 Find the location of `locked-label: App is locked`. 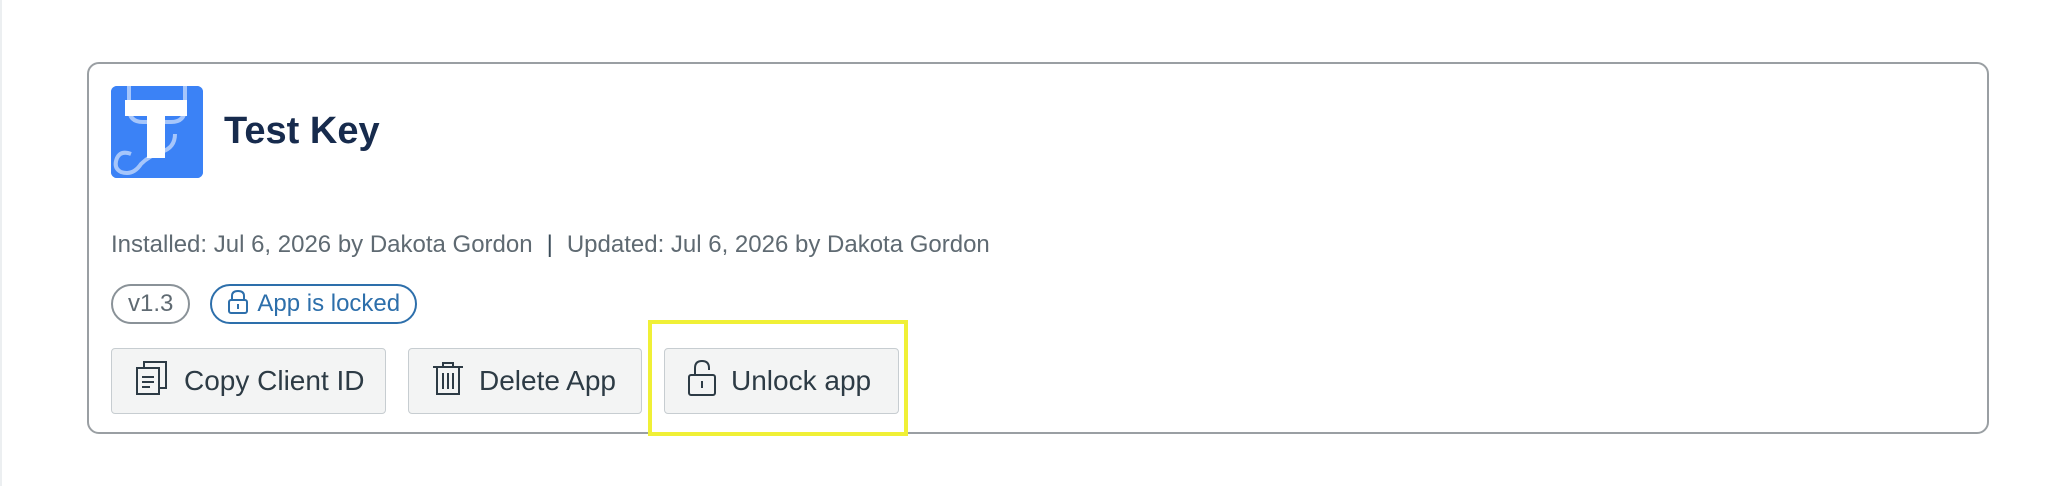

locked-label: App is locked is located at coordinates (329, 303).